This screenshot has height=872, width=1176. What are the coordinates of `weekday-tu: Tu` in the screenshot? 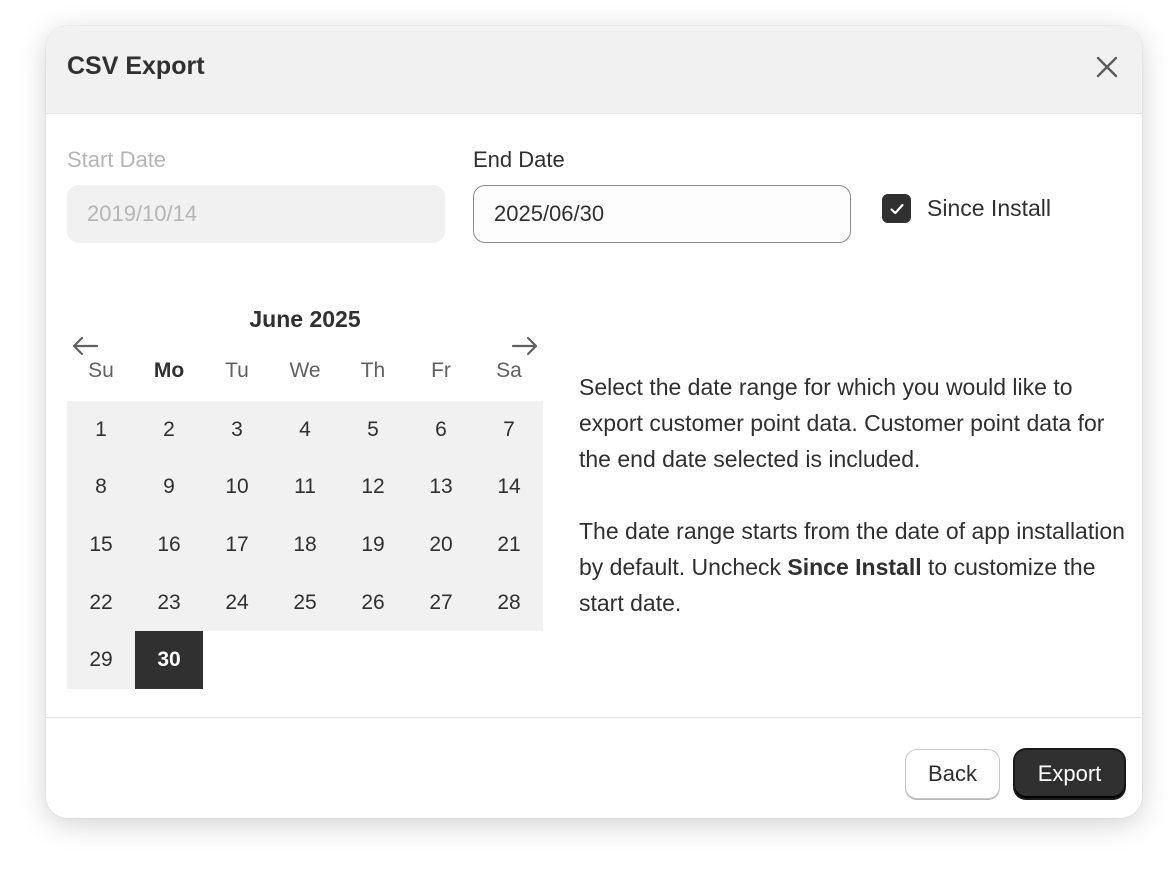 It's located at (237, 370).